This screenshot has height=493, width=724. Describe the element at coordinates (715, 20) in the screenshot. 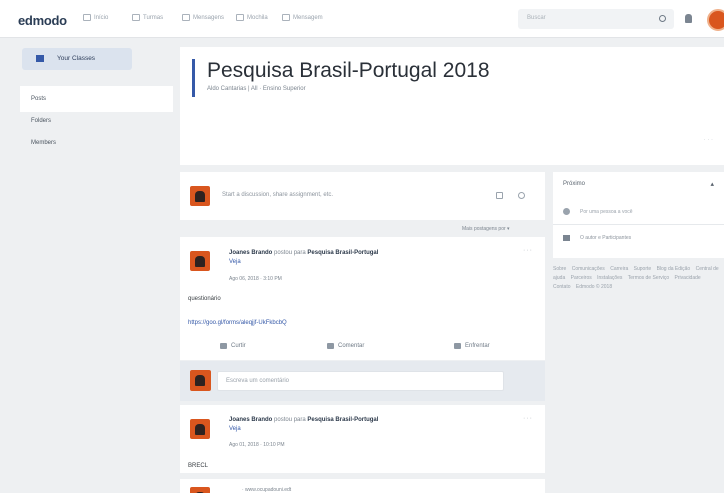

I see `user-avatar` at that location.